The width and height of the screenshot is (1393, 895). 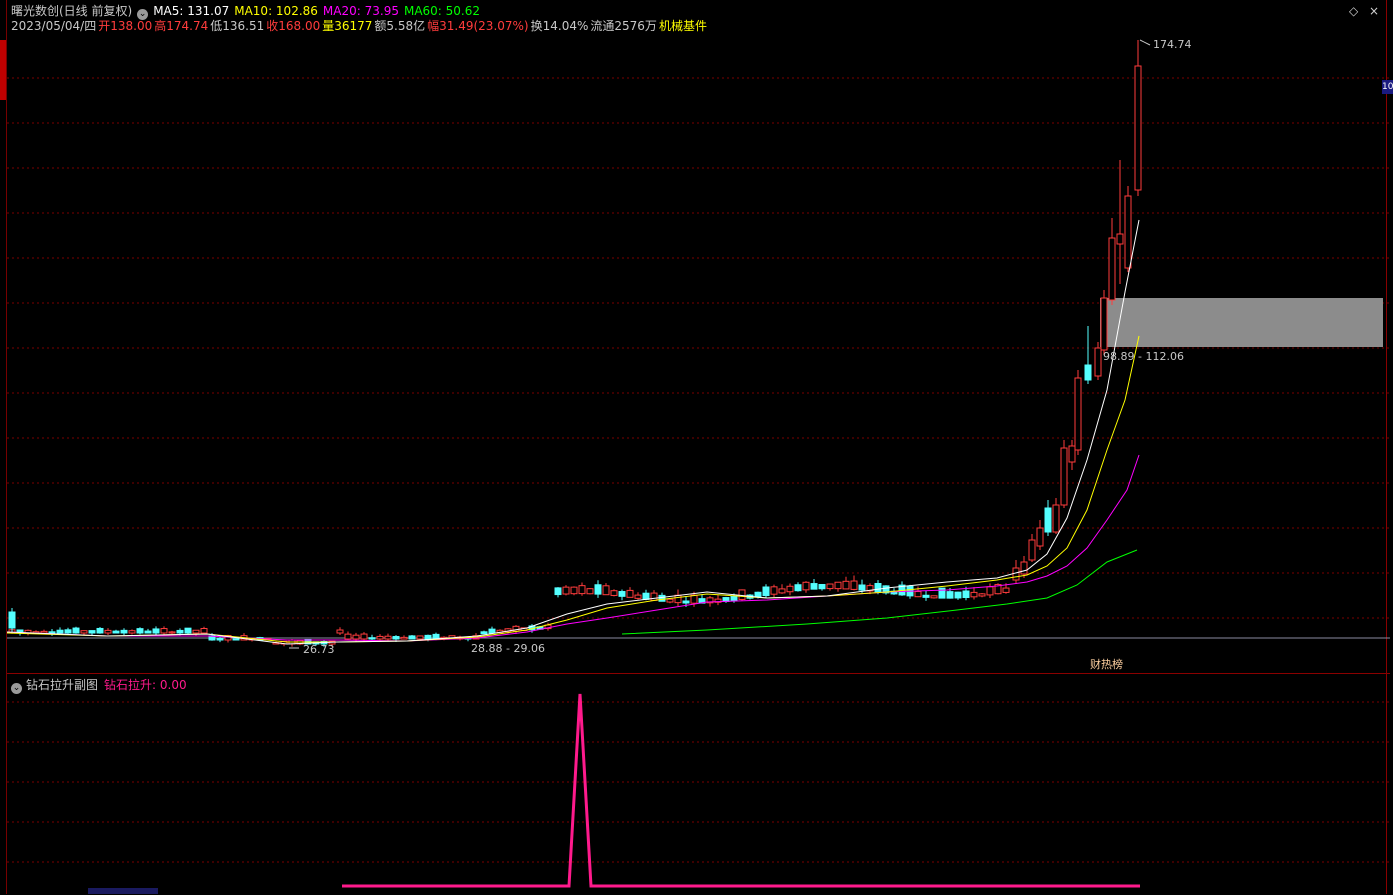 I want to click on indicator-name: 钻石拉升副图, so click(x=62, y=685).